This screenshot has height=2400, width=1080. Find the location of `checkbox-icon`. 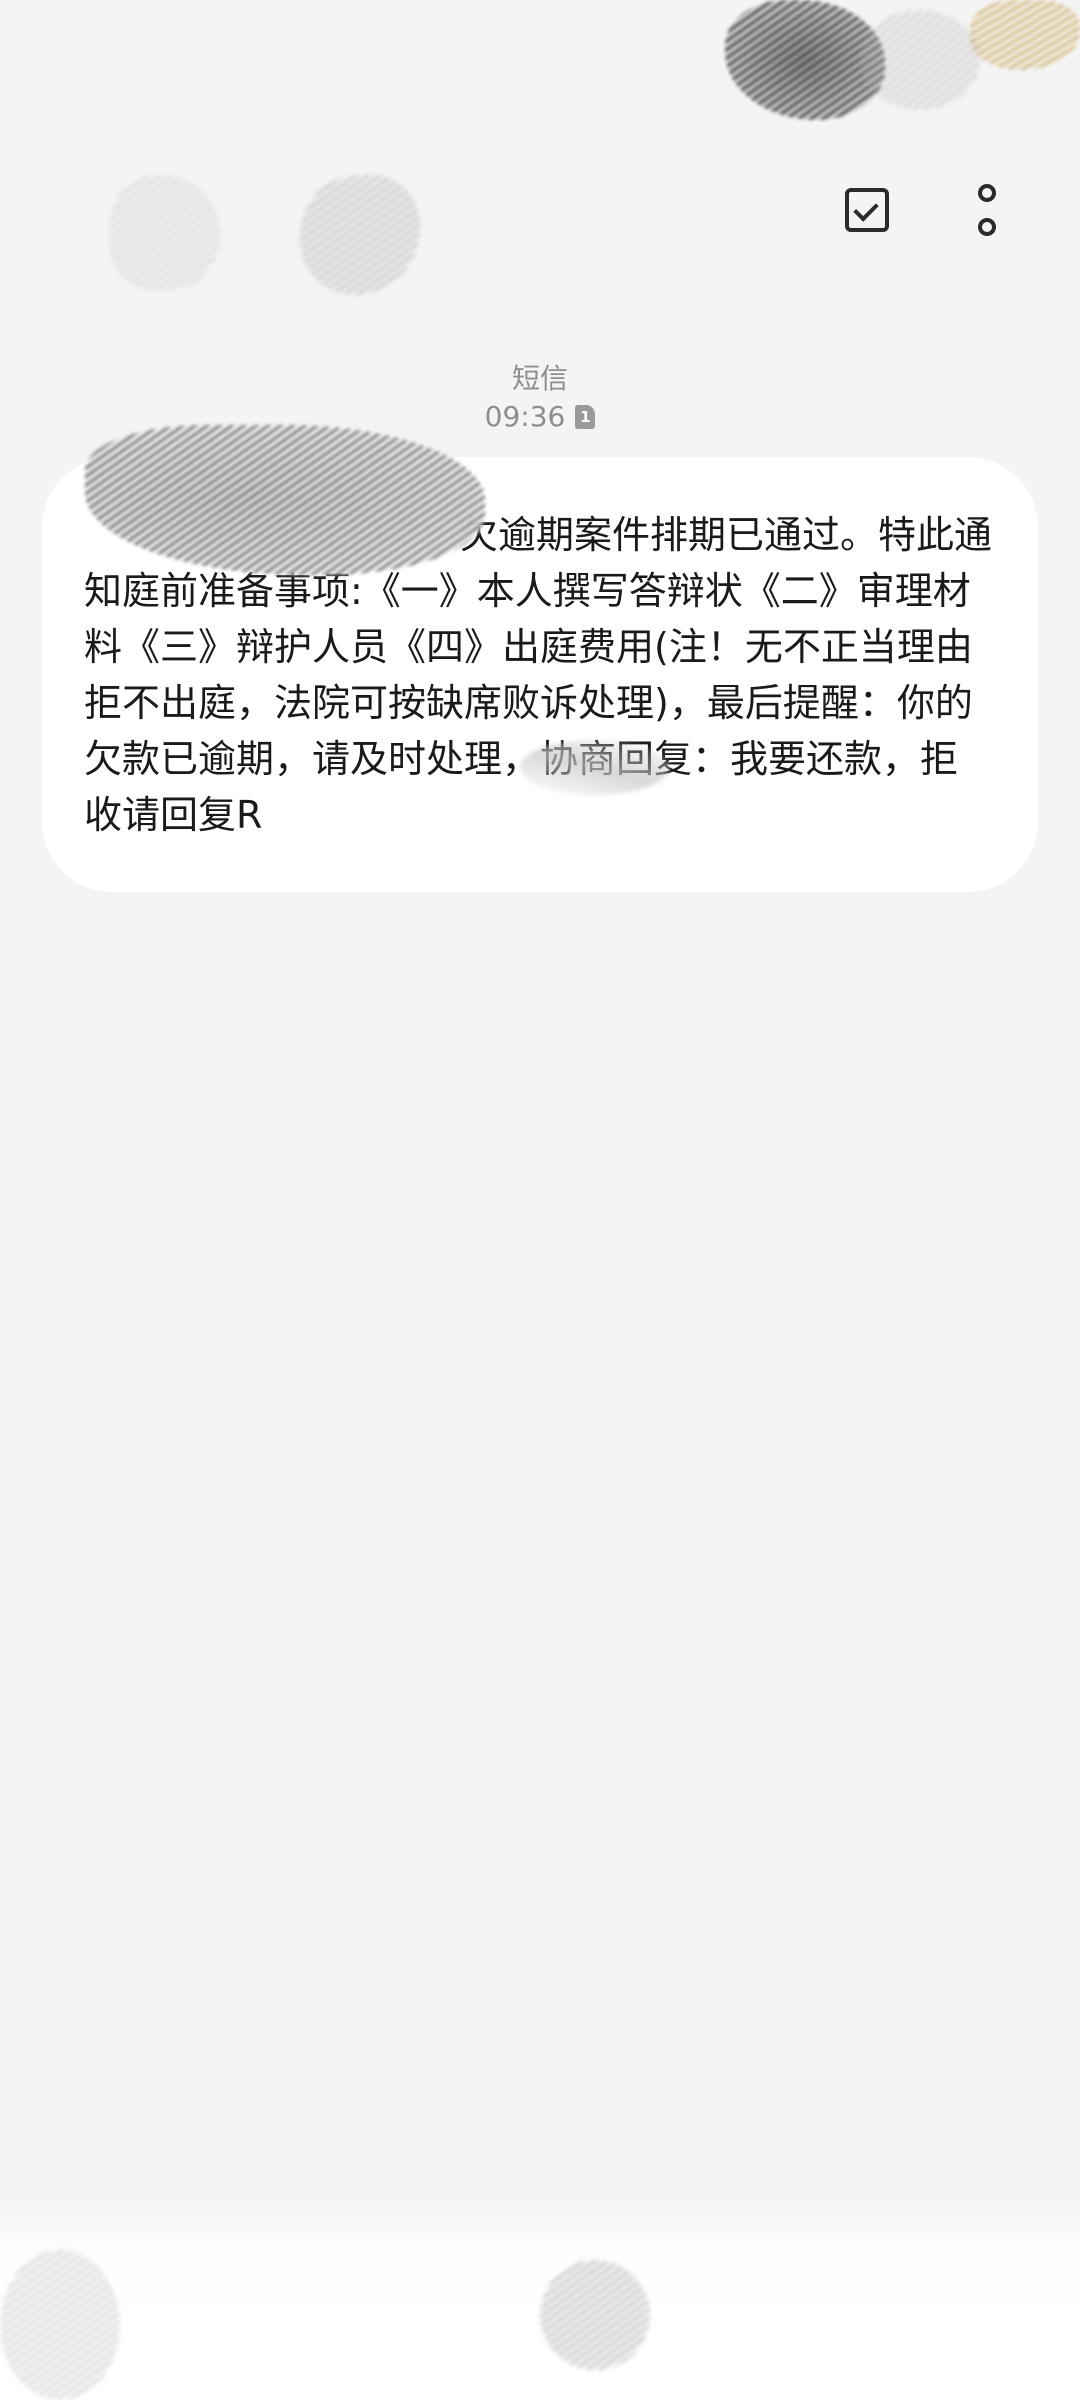

checkbox-icon is located at coordinates (867, 210).